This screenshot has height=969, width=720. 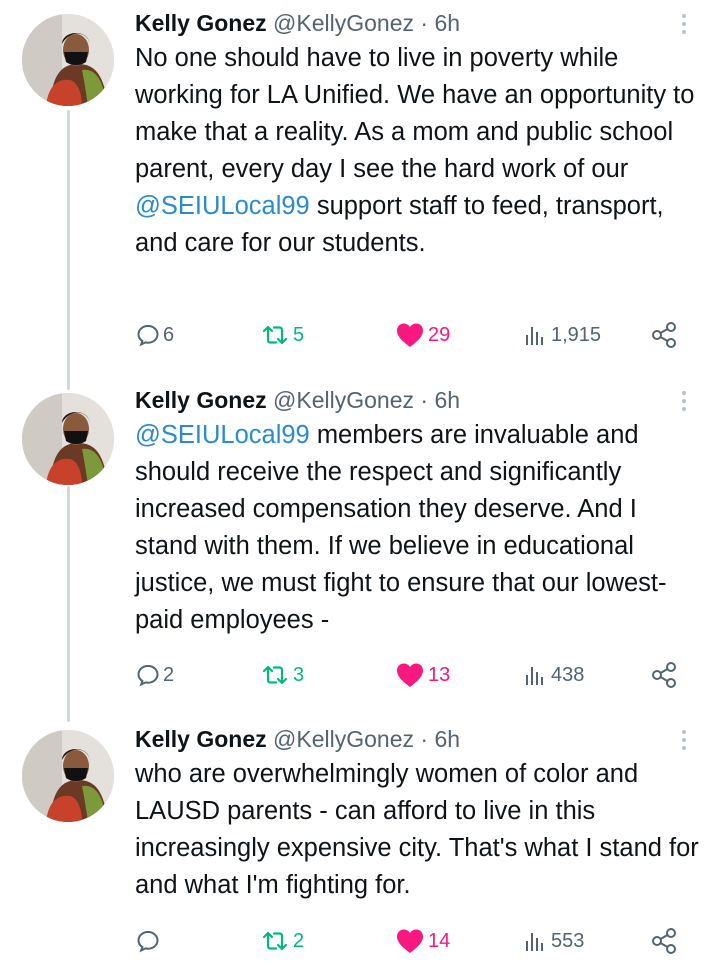 What do you see at coordinates (576, 334) in the screenshot?
I see `views-count: 1,915` at bounding box center [576, 334].